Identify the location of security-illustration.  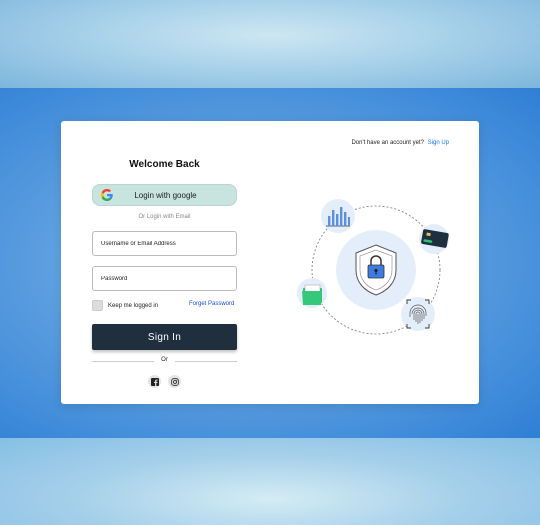
(373, 267).